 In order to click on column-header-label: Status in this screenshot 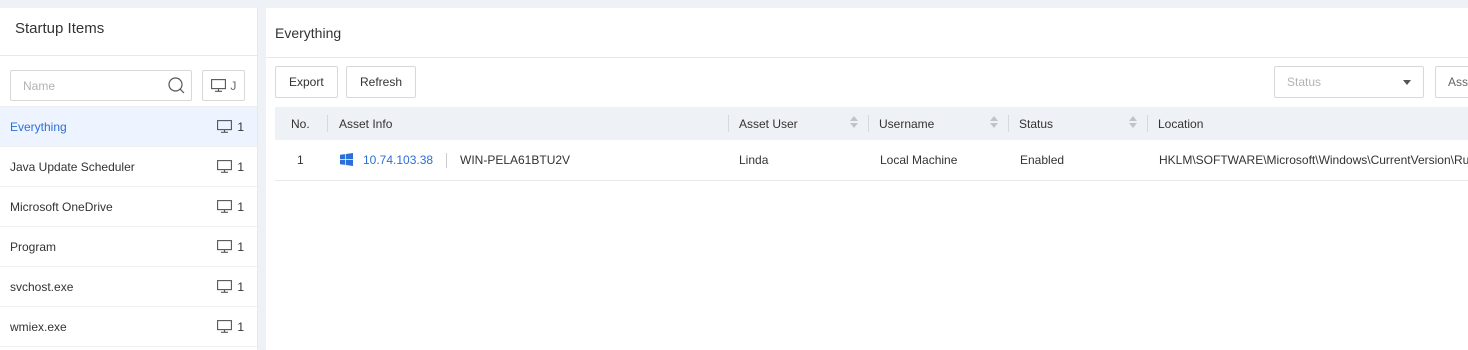, I will do `click(1036, 123)`.